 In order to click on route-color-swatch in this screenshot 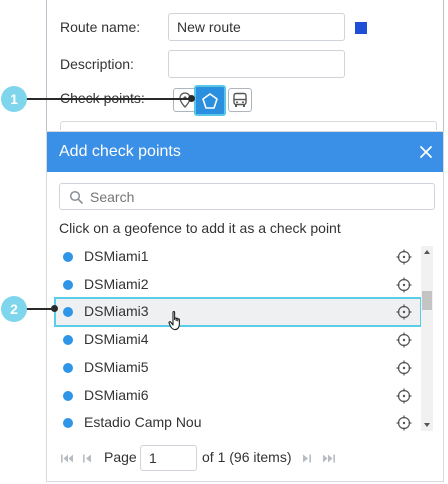, I will do `click(361, 28)`.